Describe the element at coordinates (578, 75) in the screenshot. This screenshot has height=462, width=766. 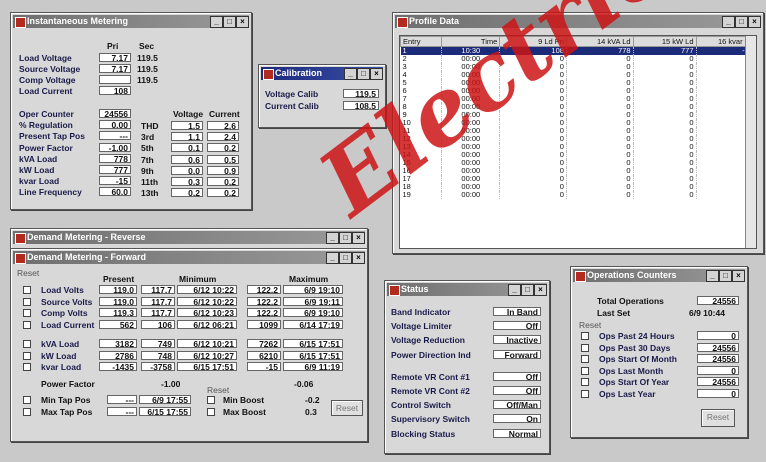
I see `table-row: 400:000000` at that location.